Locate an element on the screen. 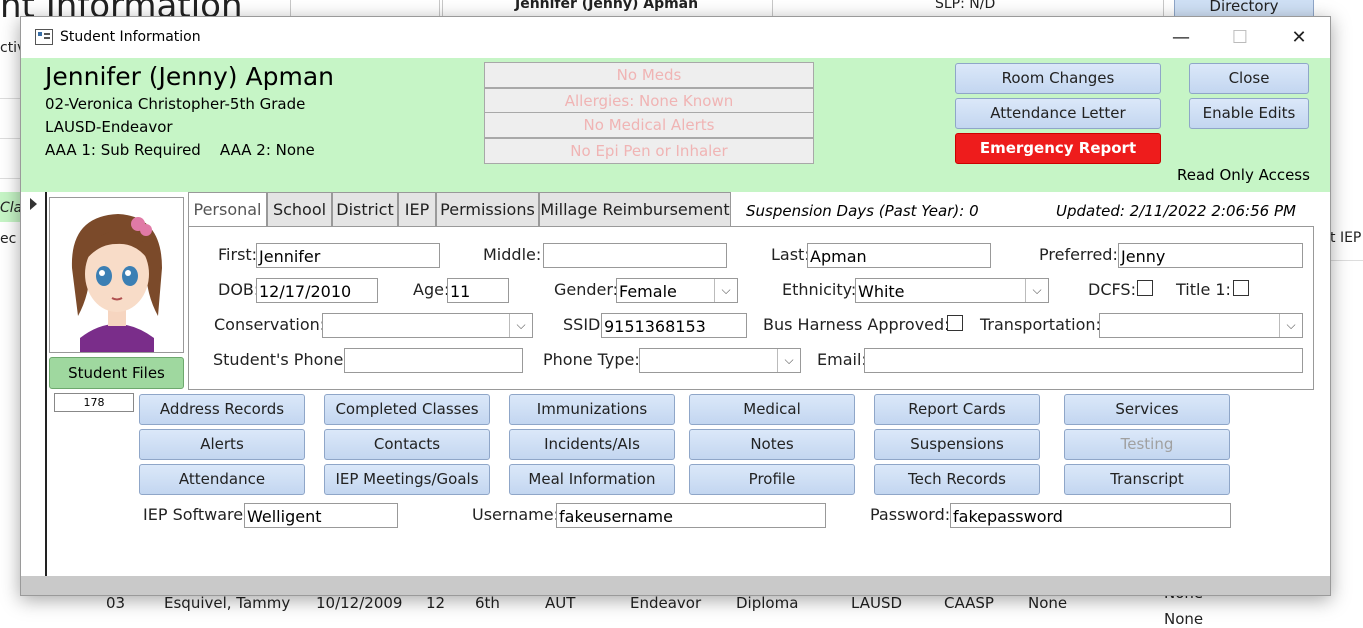  gender-value: Female is located at coordinates (648, 291).